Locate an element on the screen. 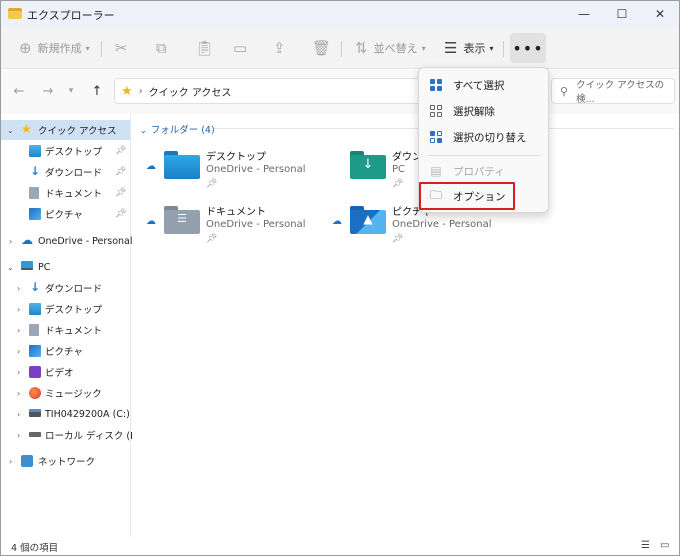 Image resolution: width=680 pixels, height=556 pixels. address-path: クイック アクセス is located at coordinates (190, 93).